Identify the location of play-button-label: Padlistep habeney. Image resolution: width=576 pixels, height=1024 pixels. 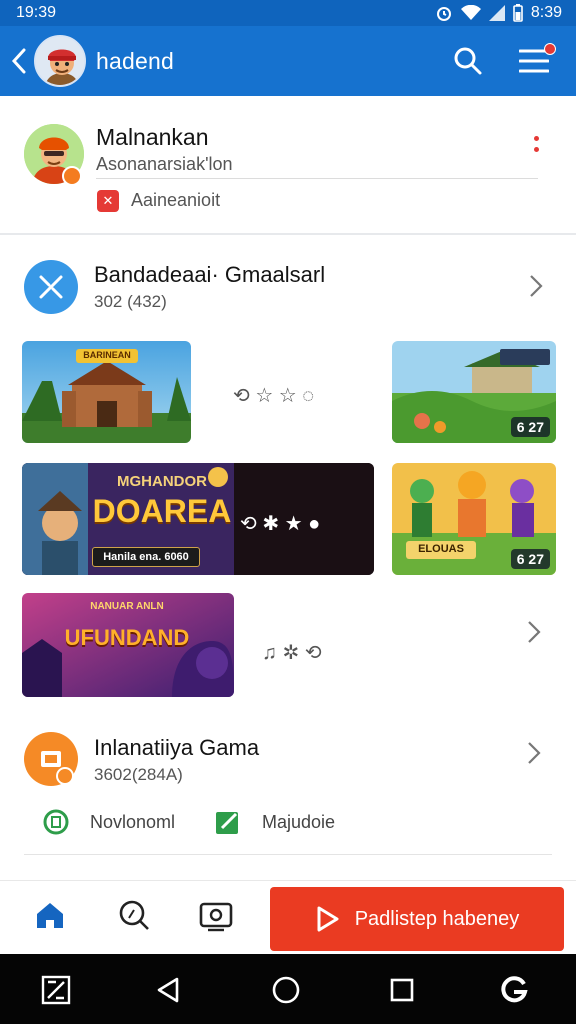
(437, 918).